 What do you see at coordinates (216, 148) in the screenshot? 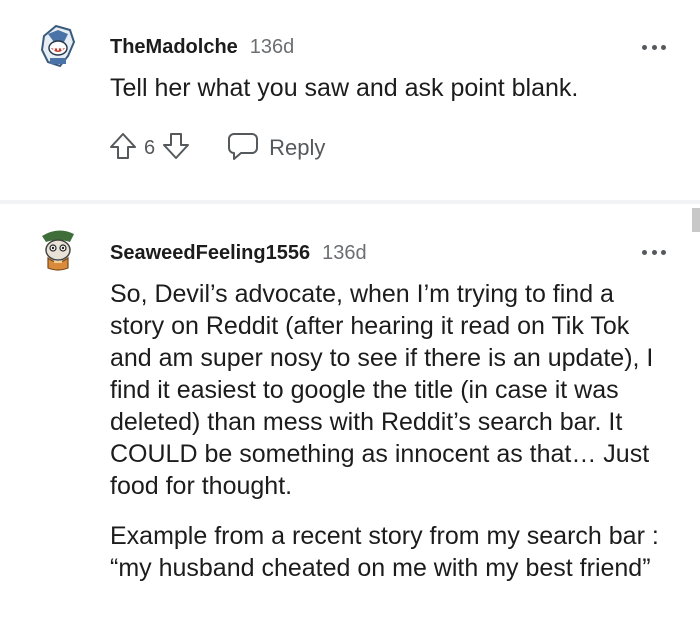
I see `comment-actions: 6 Reply` at bounding box center [216, 148].